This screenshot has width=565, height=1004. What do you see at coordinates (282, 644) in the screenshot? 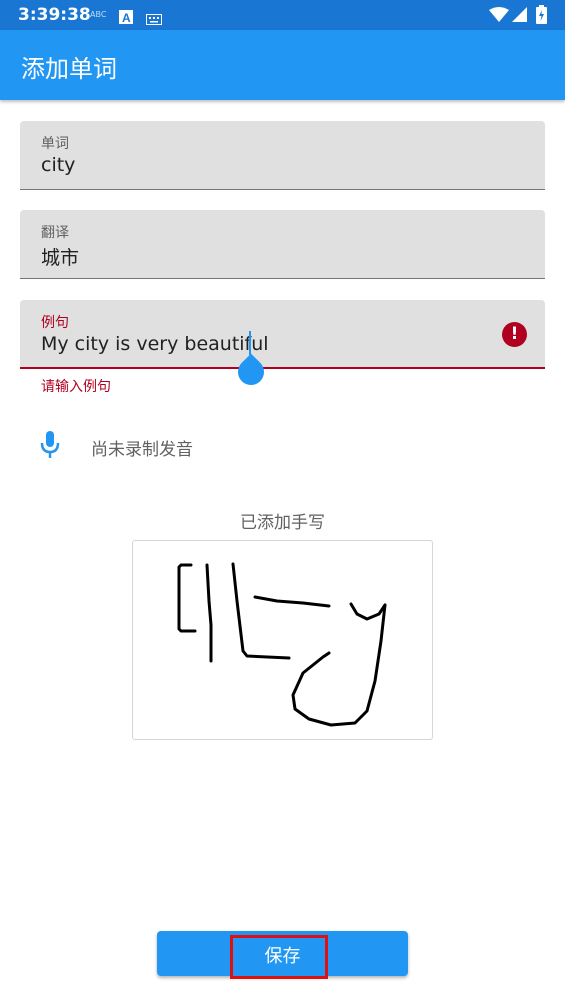
I see `handwriting-strokes` at bounding box center [282, 644].